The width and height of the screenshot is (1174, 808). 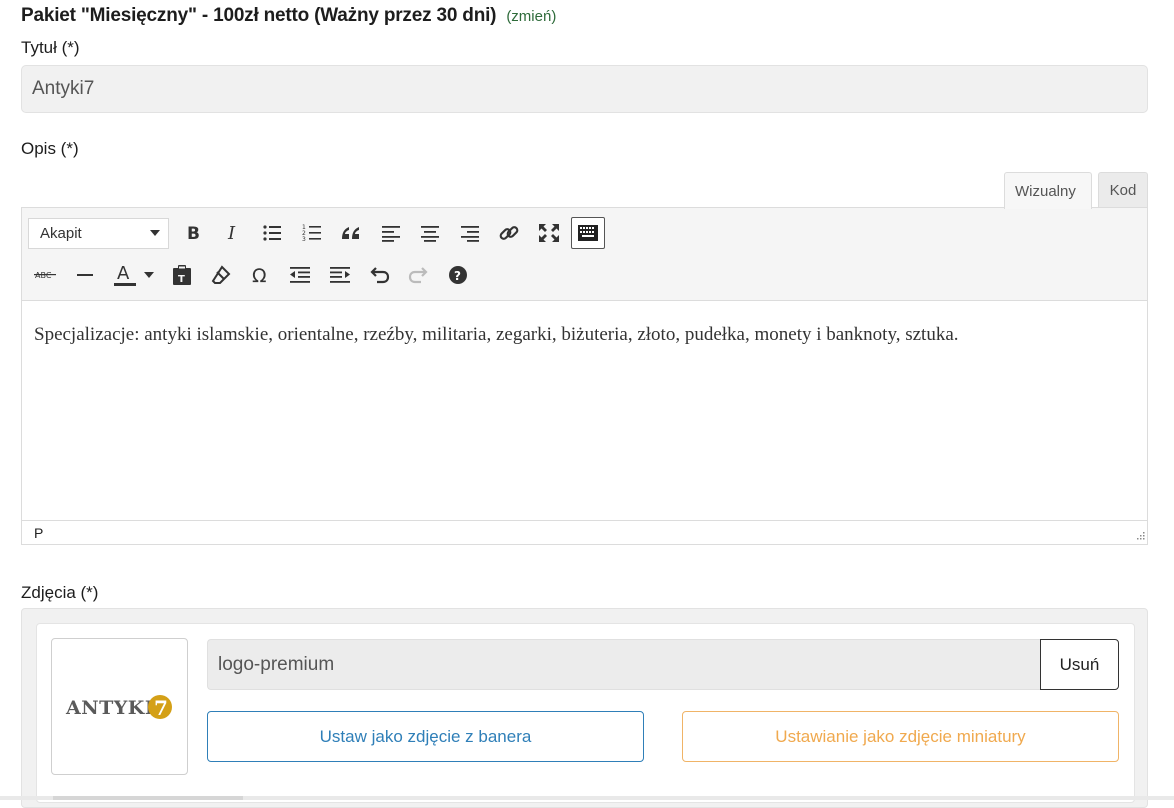 What do you see at coordinates (50, 47) in the screenshot?
I see `title-label: Tytuł (*)` at bounding box center [50, 47].